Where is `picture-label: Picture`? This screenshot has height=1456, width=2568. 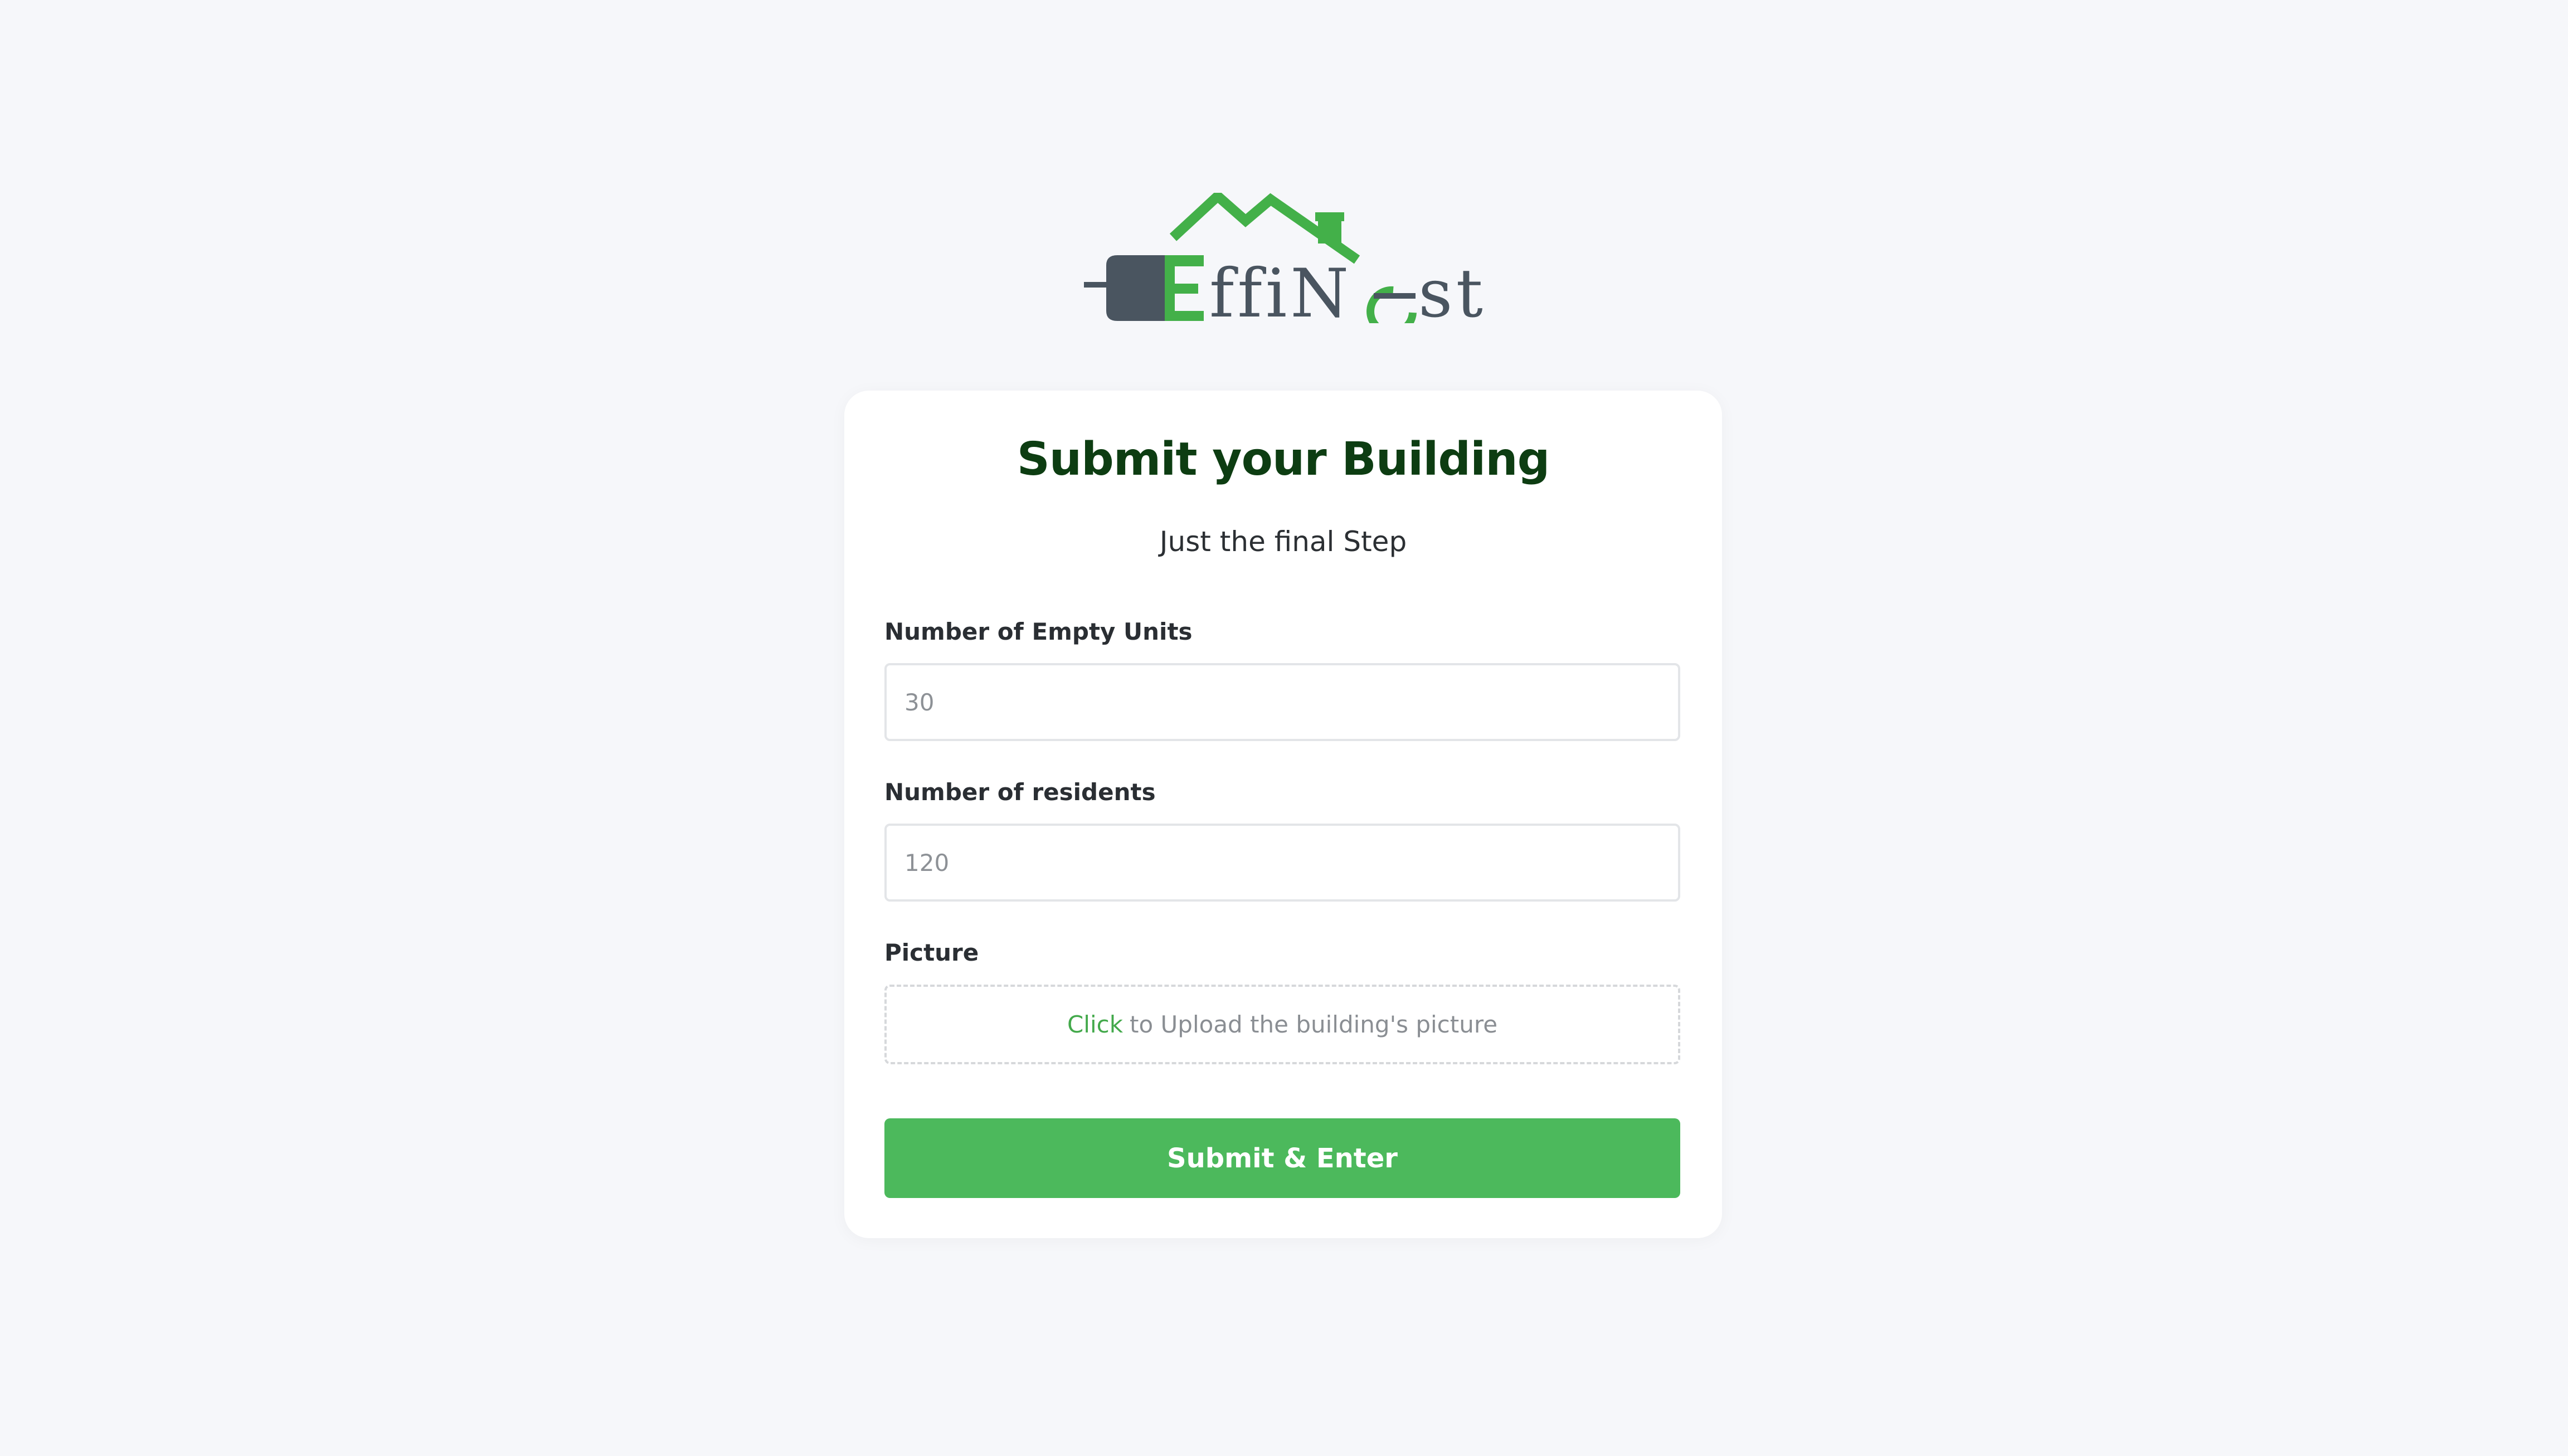
picture-label: Picture is located at coordinates (931, 953).